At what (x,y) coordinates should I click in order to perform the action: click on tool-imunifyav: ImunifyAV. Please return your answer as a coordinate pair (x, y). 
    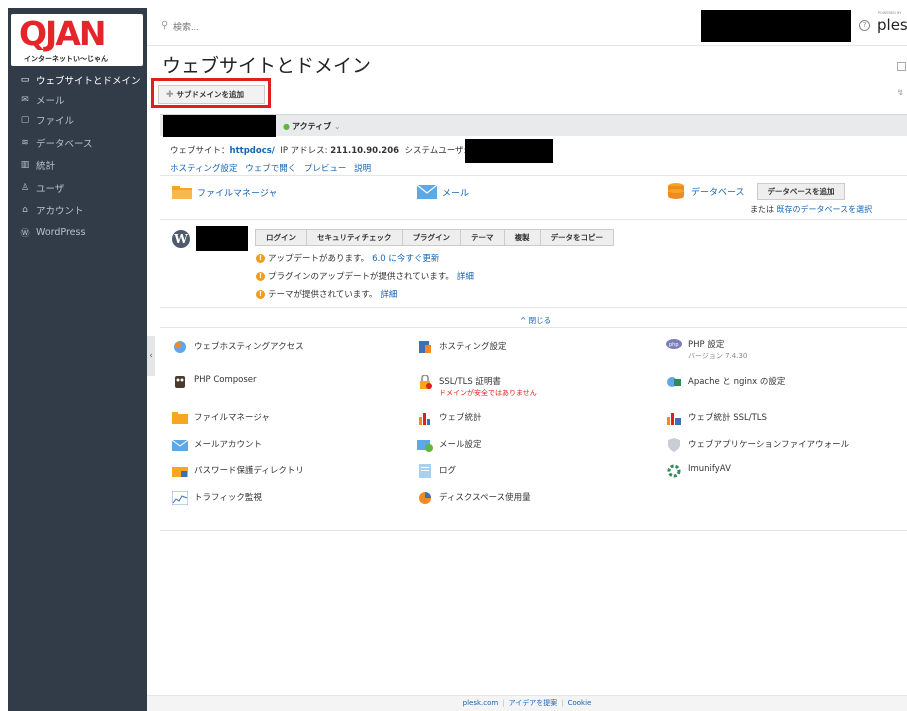
    Looking at the image, I should click on (698, 471).